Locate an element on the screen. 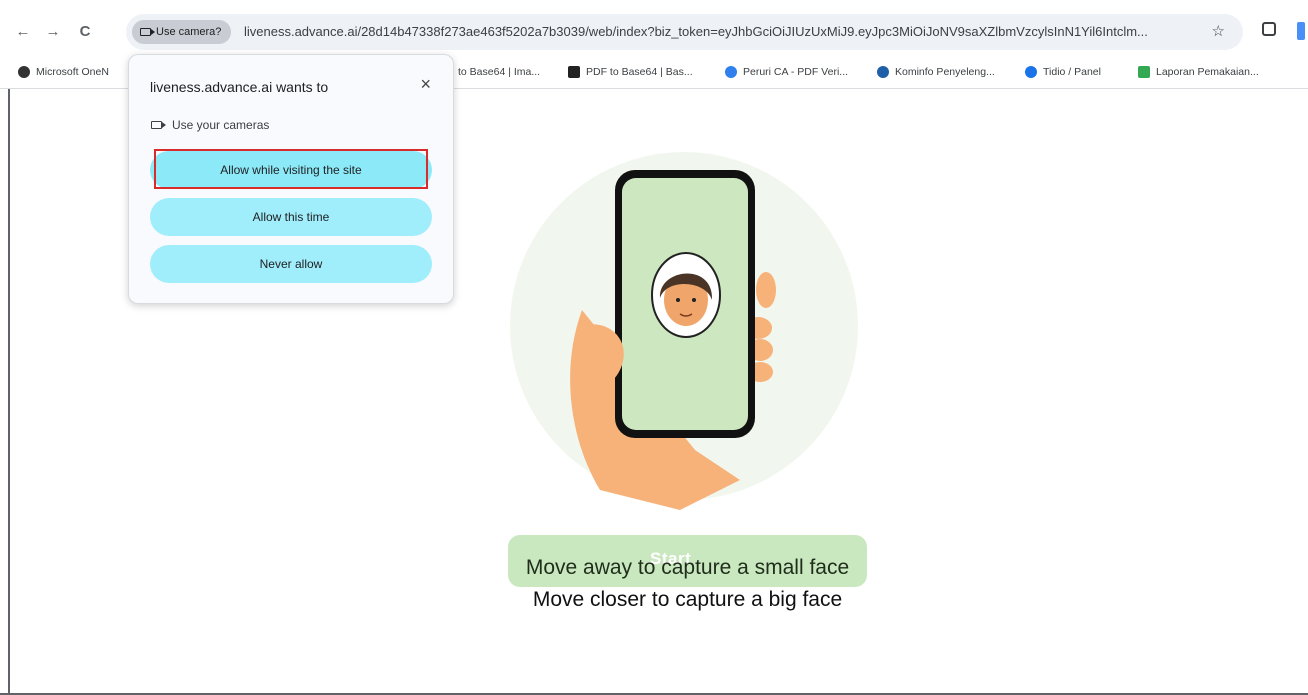 This screenshot has height=695, width=1308. bookmark-item: Tidio / Panel is located at coordinates (1063, 72).